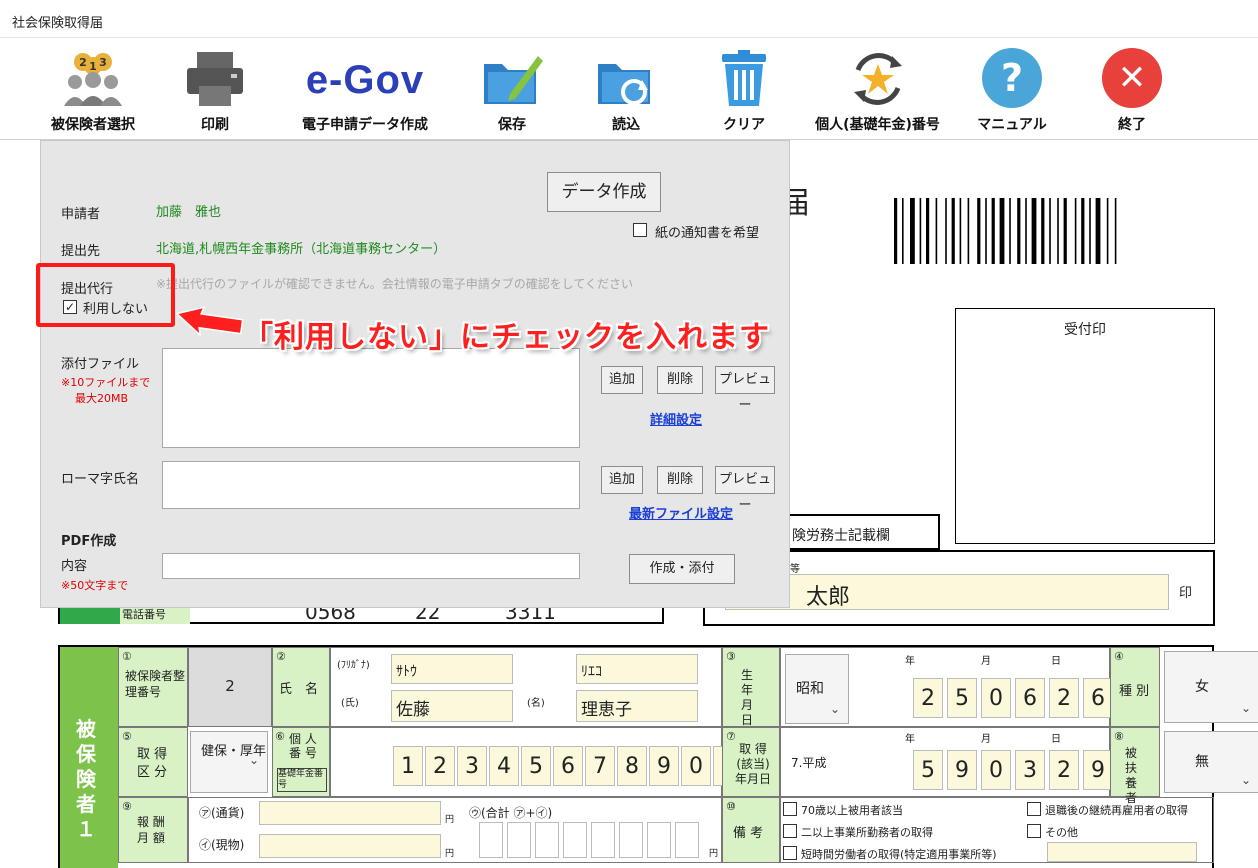 The height and width of the screenshot is (868, 1258). I want to click on pension-number-button: 個人(基礎年金)番号, so click(877, 93).